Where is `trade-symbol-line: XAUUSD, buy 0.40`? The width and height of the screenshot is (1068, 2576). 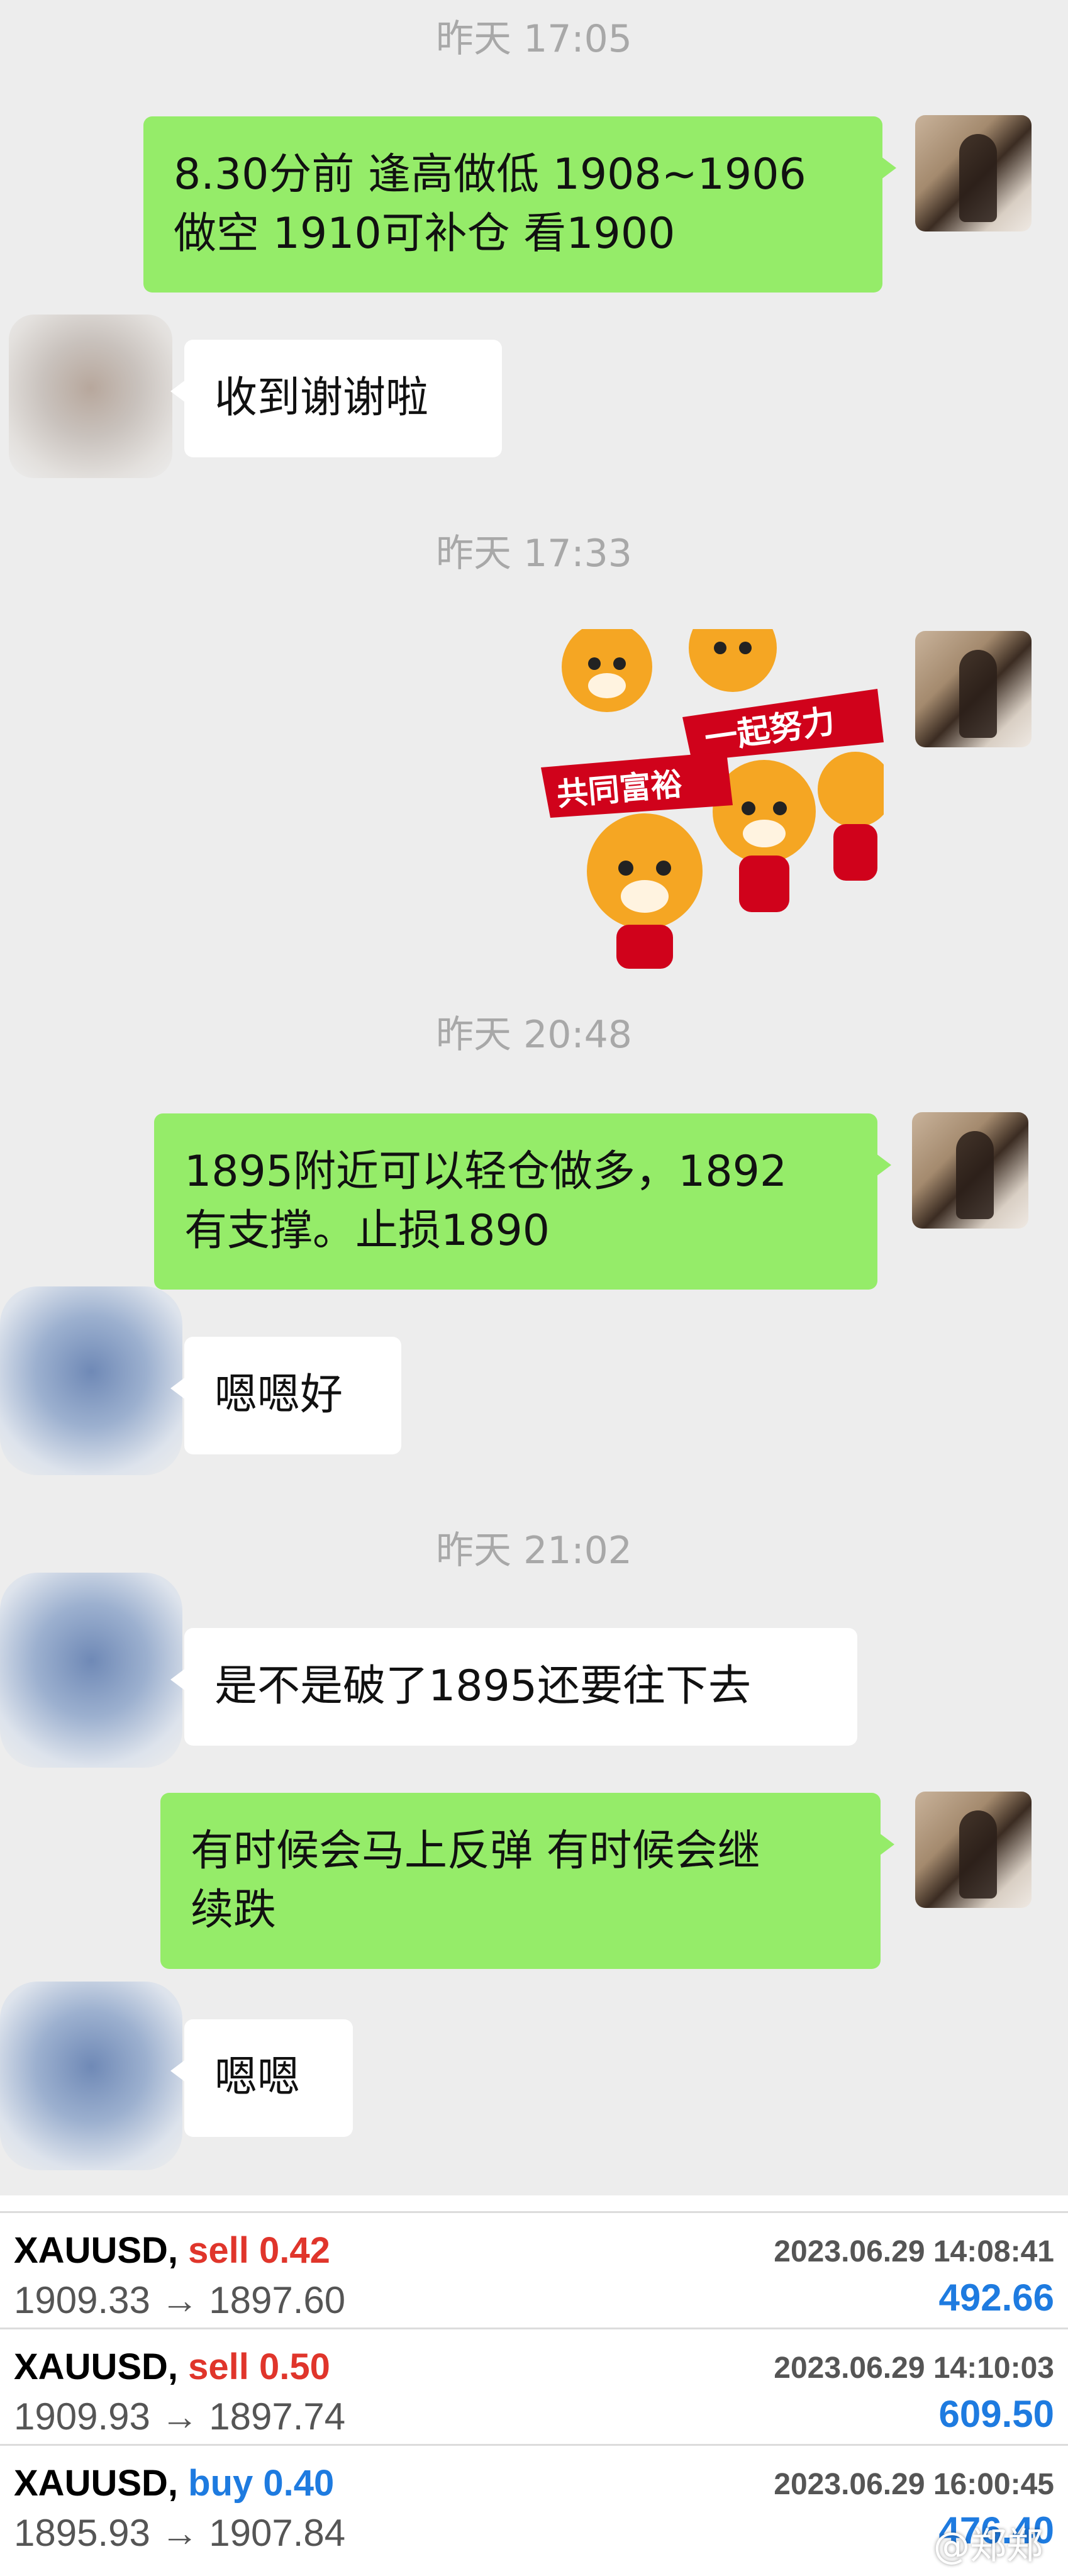
trade-symbol-line: XAUUSD, buy 0.40 is located at coordinates (174, 2483).